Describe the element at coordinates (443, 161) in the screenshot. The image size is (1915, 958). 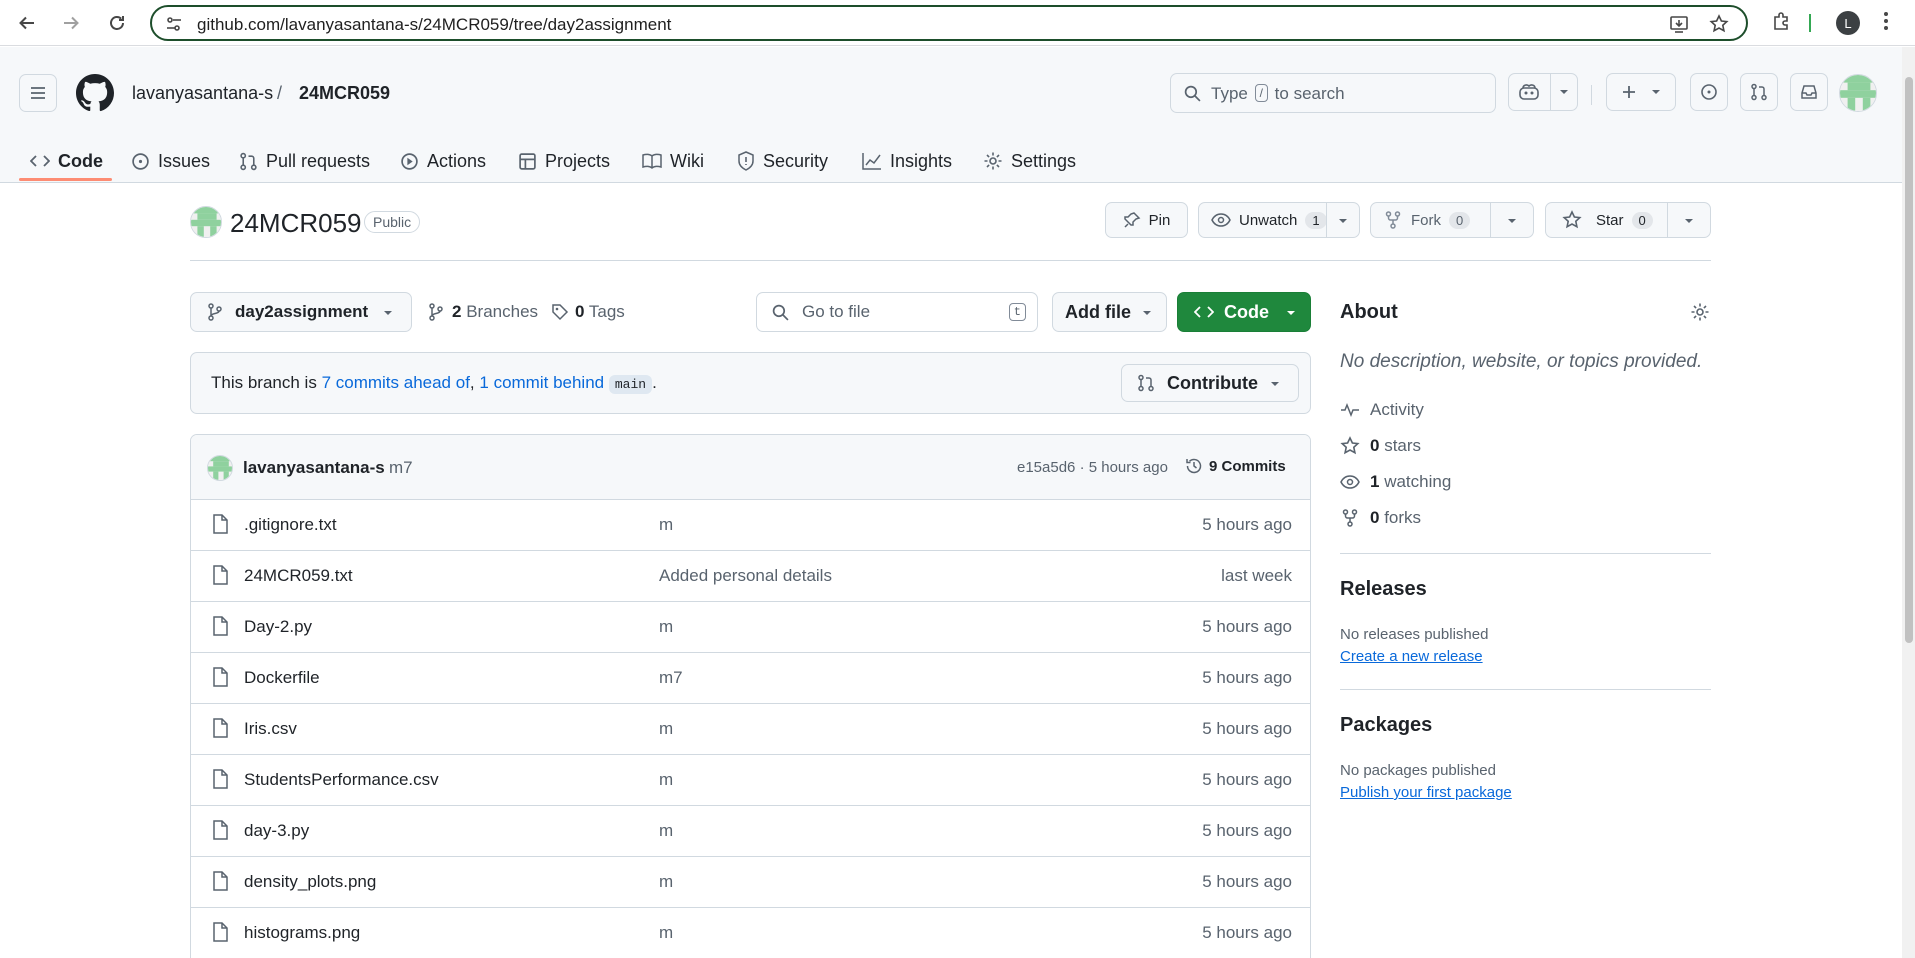
I see `tab-actions: Actions` at that location.